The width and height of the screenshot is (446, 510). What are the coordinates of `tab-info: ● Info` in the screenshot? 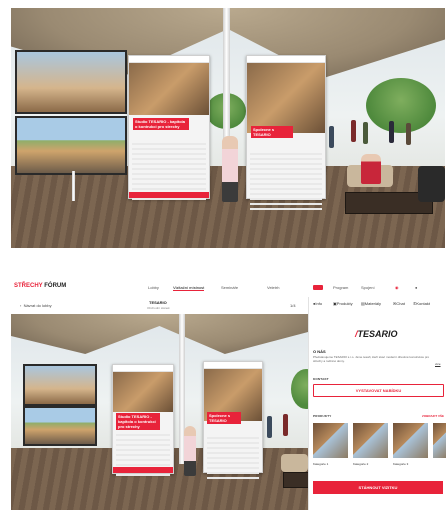 It's located at (317, 303).